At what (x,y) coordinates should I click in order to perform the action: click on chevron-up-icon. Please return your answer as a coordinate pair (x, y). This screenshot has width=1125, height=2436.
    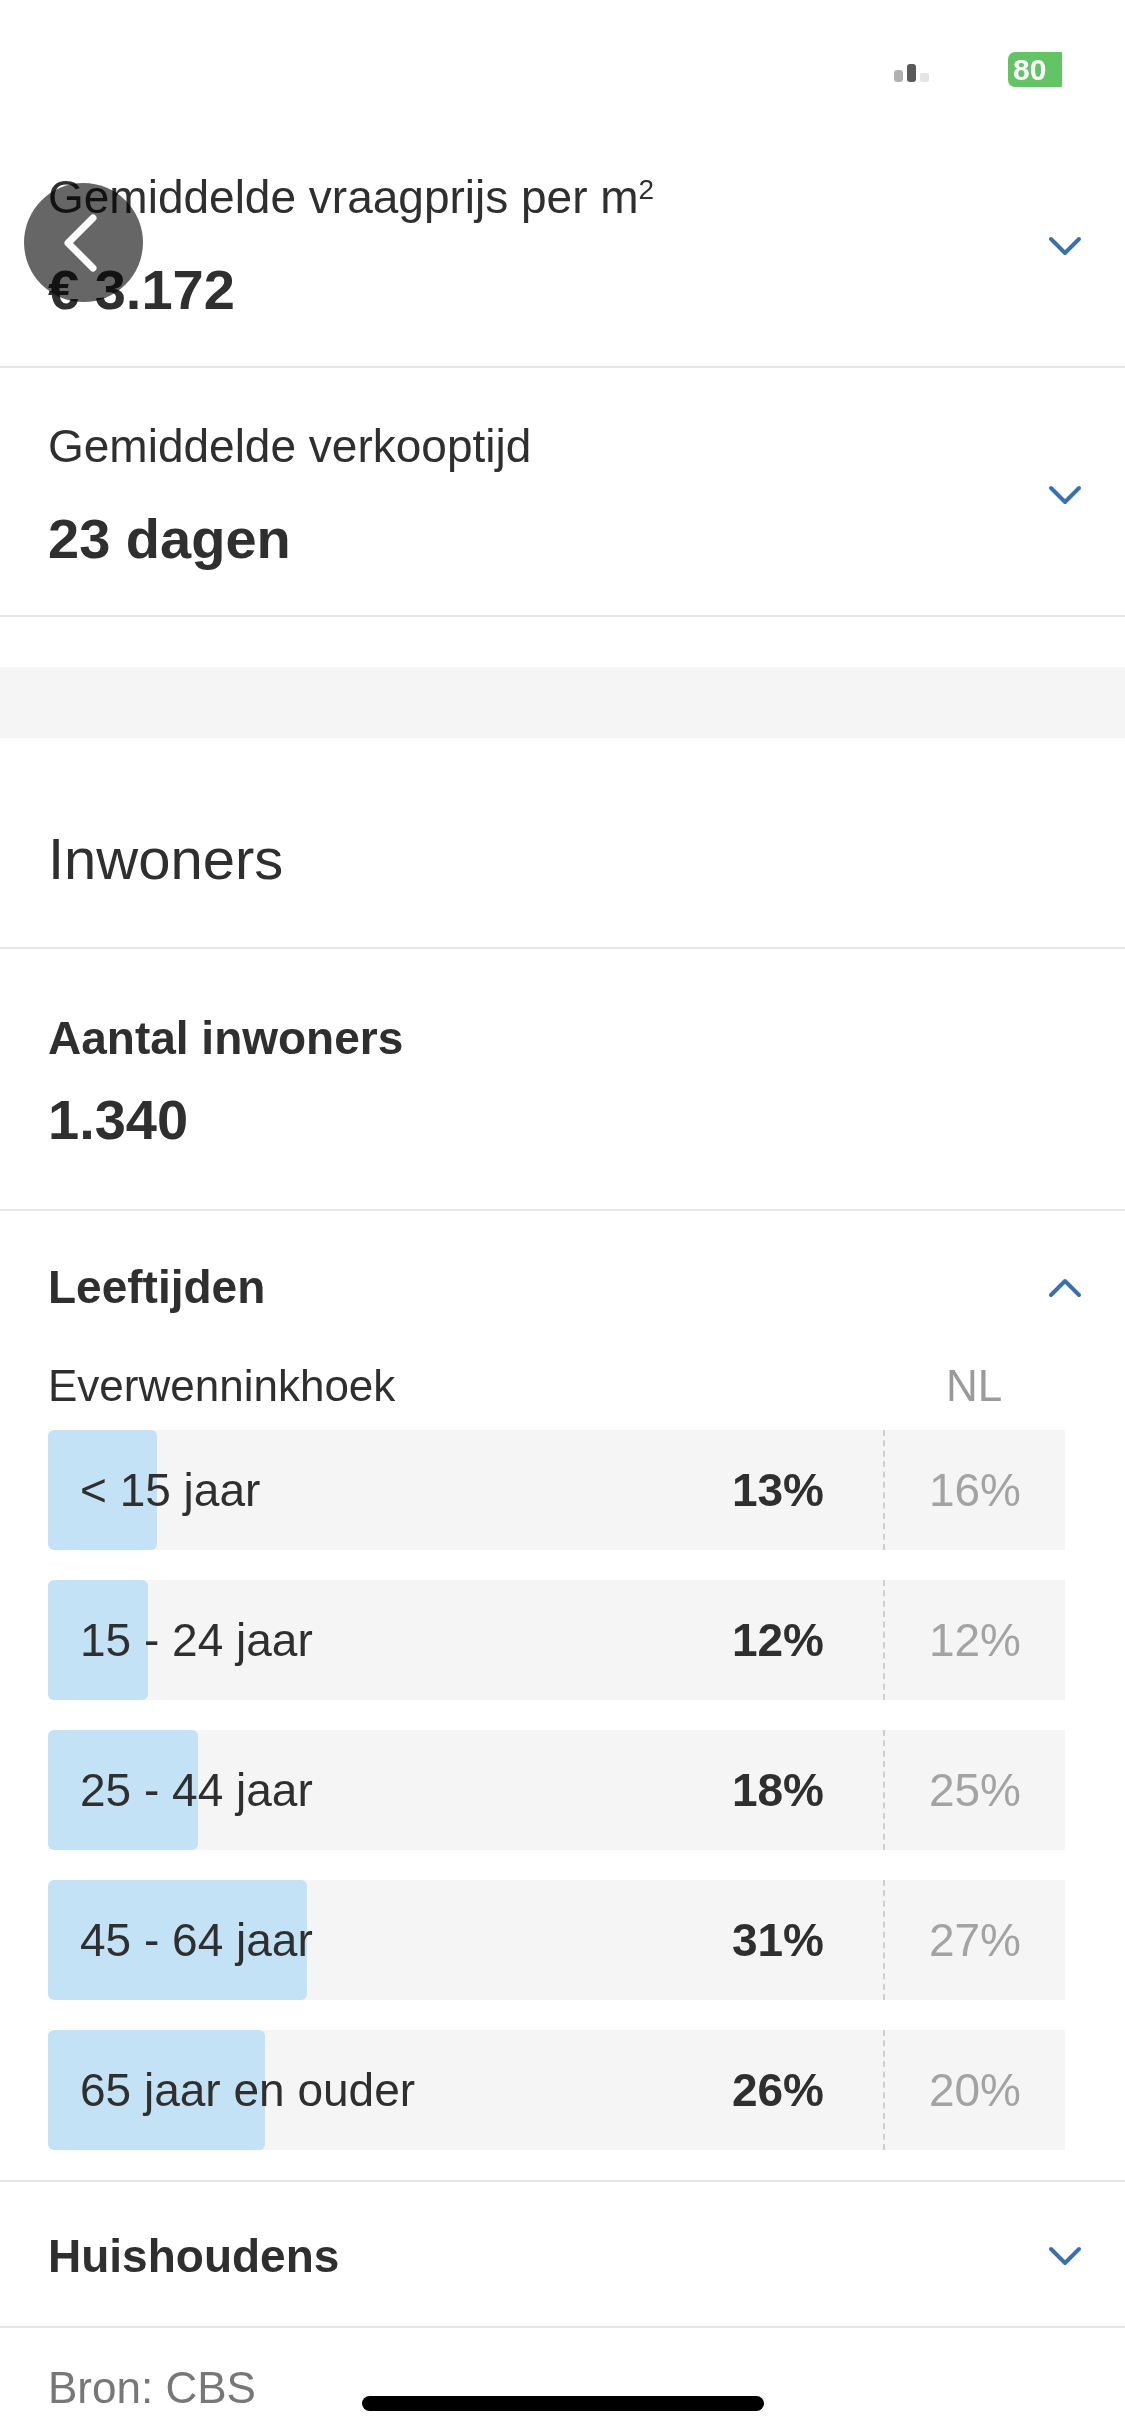
    Looking at the image, I should click on (1065, 1287).